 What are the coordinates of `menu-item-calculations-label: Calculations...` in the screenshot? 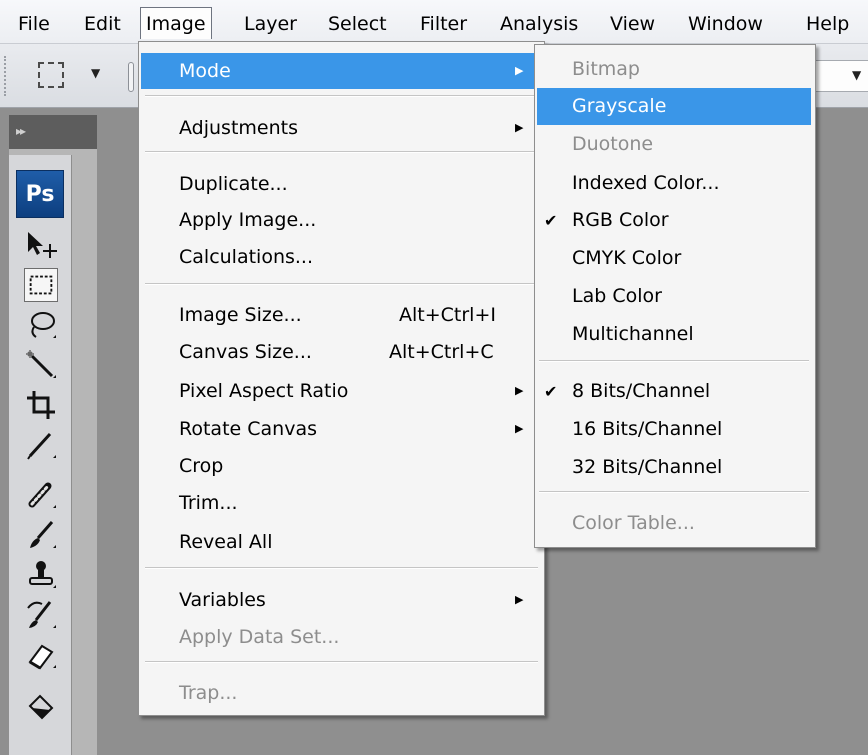 It's located at (246, 257).